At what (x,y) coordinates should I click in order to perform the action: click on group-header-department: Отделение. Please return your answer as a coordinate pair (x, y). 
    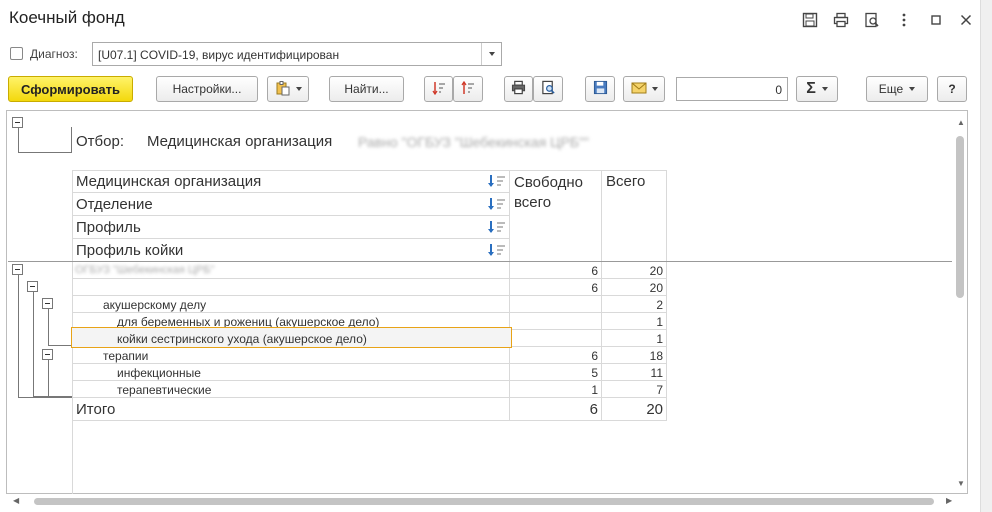
    Looking at the image, I should click on (114, 204).